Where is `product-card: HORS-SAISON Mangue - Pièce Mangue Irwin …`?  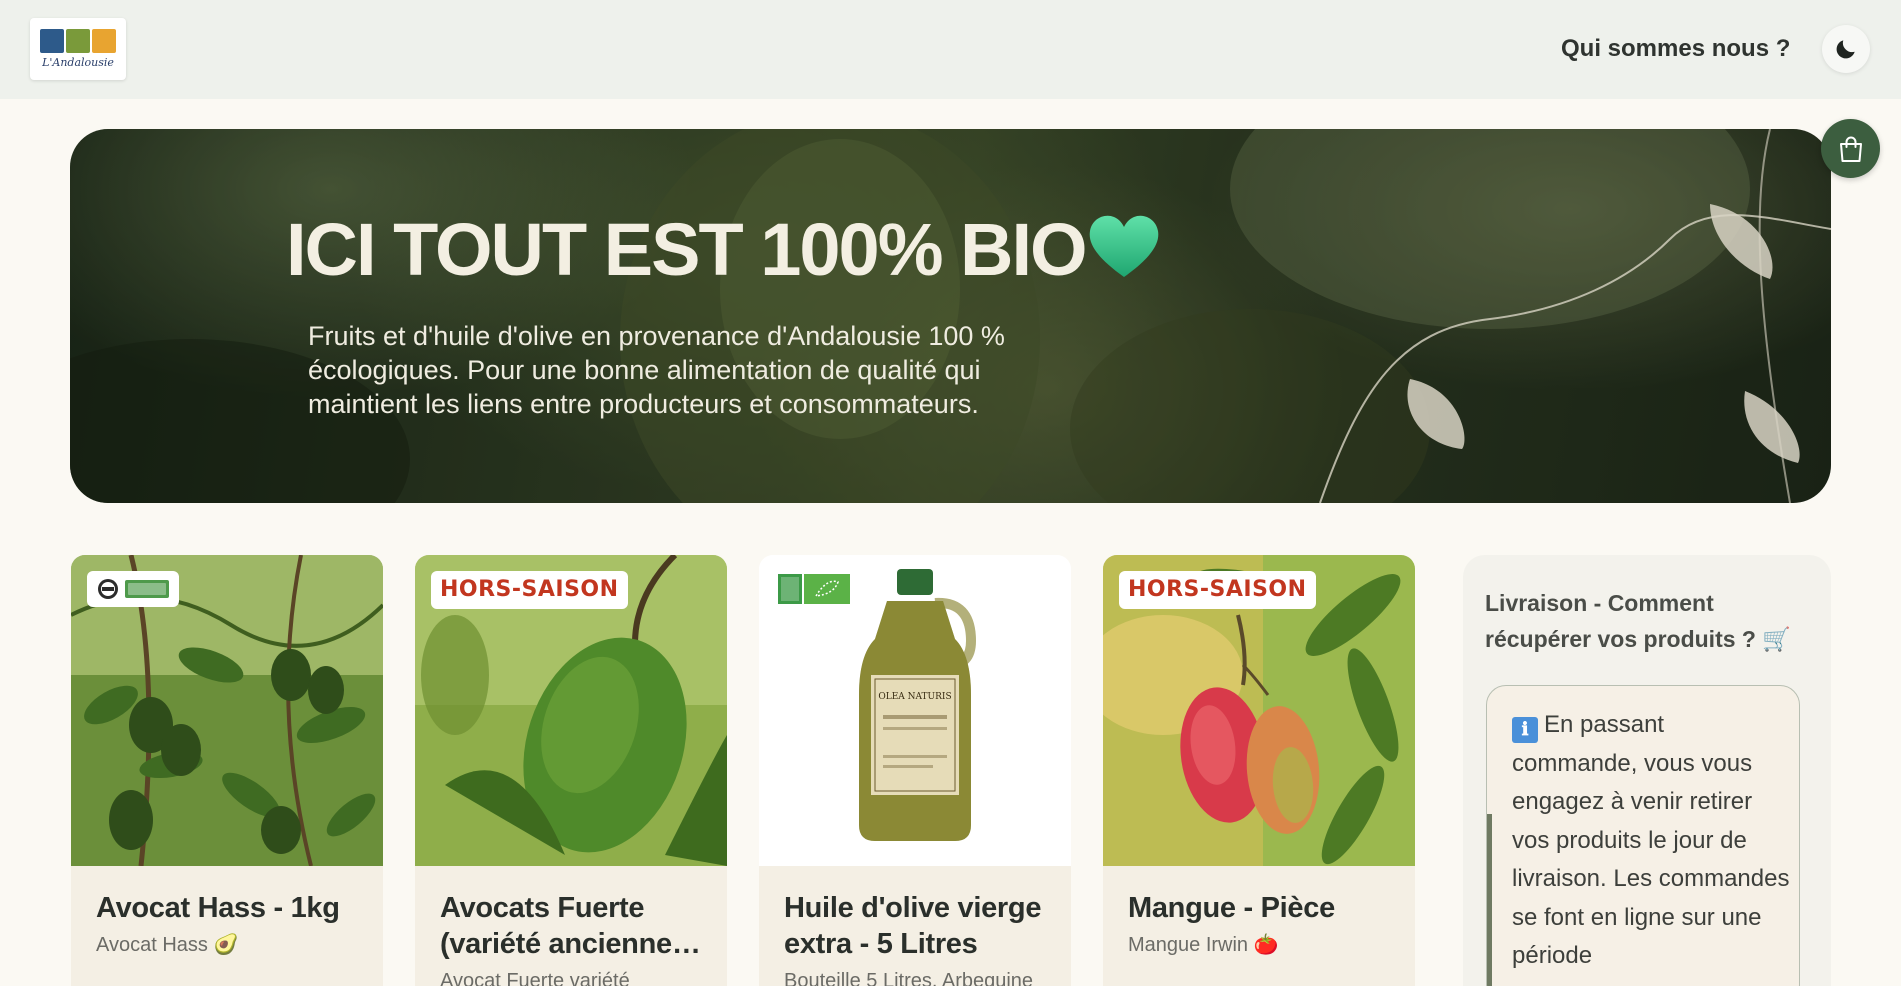
product-card: HORS-SAISON Mangue - Pièce Mangue Irwin … is located at coordinates (1259, 770).